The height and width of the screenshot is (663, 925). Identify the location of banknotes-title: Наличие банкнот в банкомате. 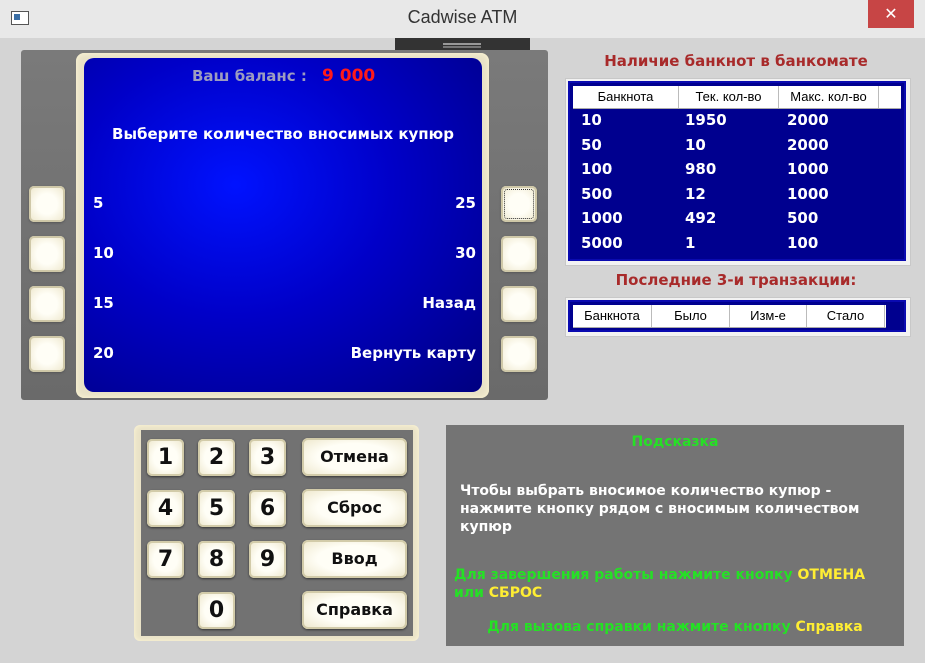
(736, 61).